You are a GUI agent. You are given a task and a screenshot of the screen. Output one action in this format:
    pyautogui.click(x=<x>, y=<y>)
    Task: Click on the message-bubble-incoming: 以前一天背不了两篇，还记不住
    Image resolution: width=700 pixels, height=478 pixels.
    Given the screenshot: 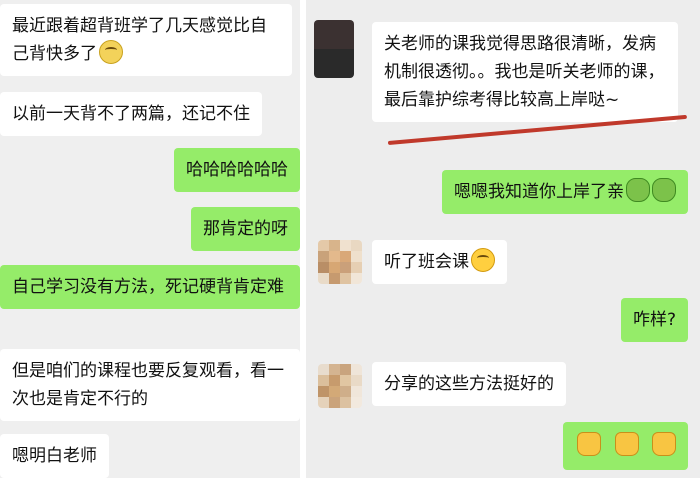 What is the action you would take?
    pyautogui.click(x=131, y=114)
    